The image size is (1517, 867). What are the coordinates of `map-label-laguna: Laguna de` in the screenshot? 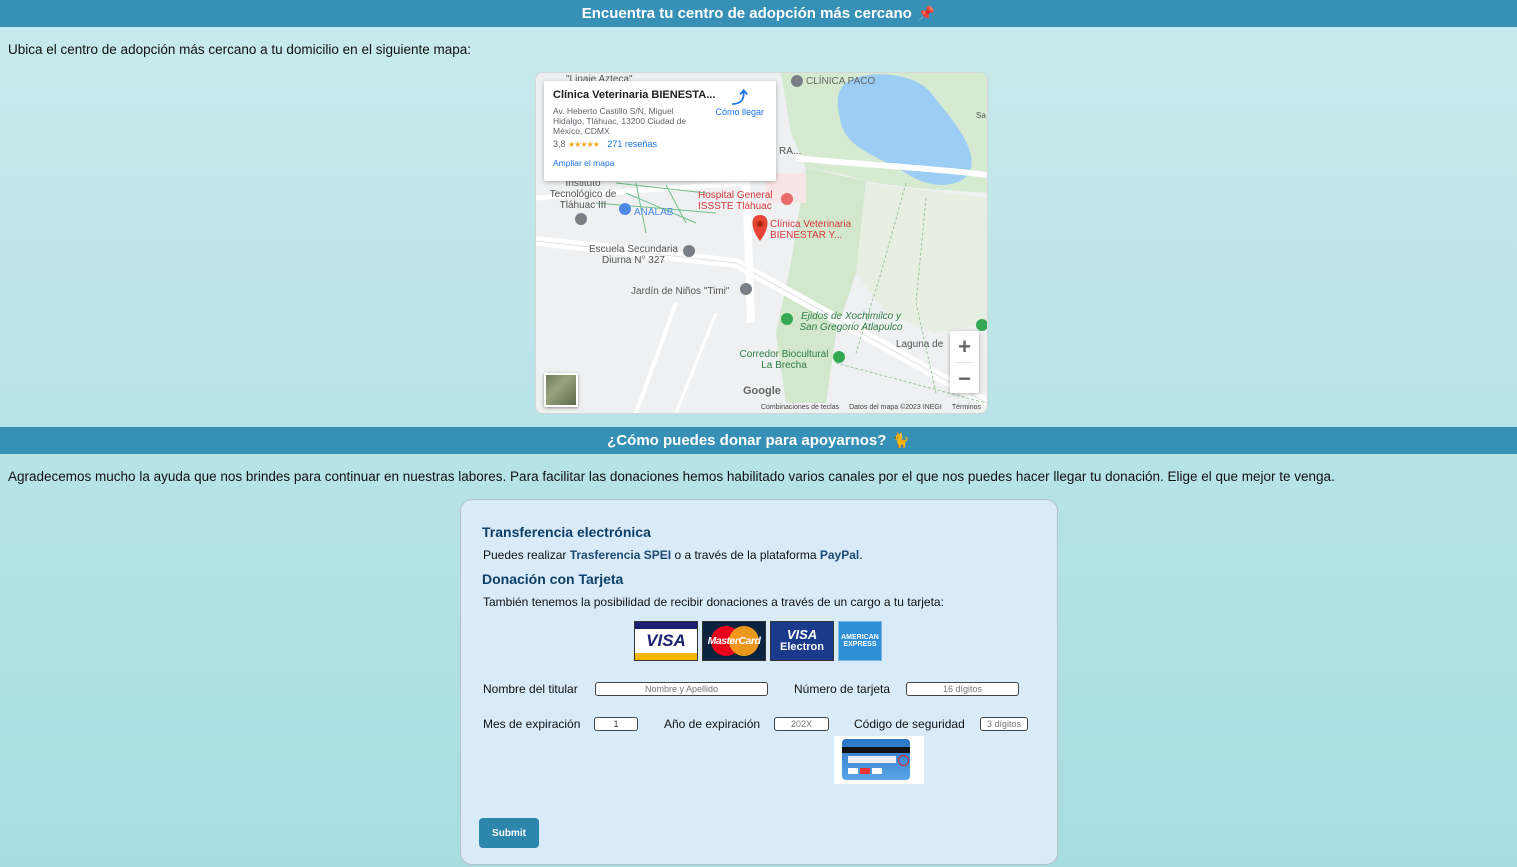 It's located at (920, 344).